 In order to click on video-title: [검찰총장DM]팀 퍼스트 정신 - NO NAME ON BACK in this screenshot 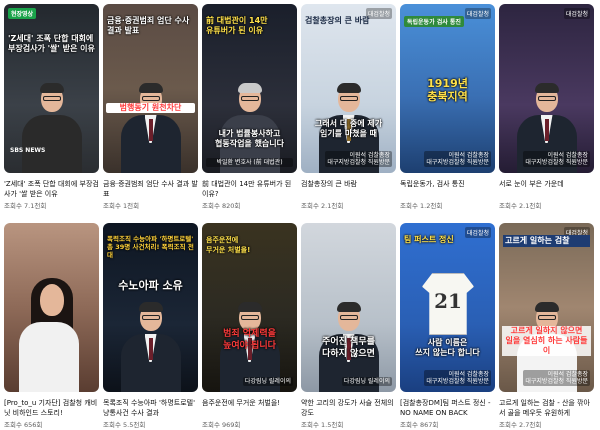, I will do `click(447, 408)`.